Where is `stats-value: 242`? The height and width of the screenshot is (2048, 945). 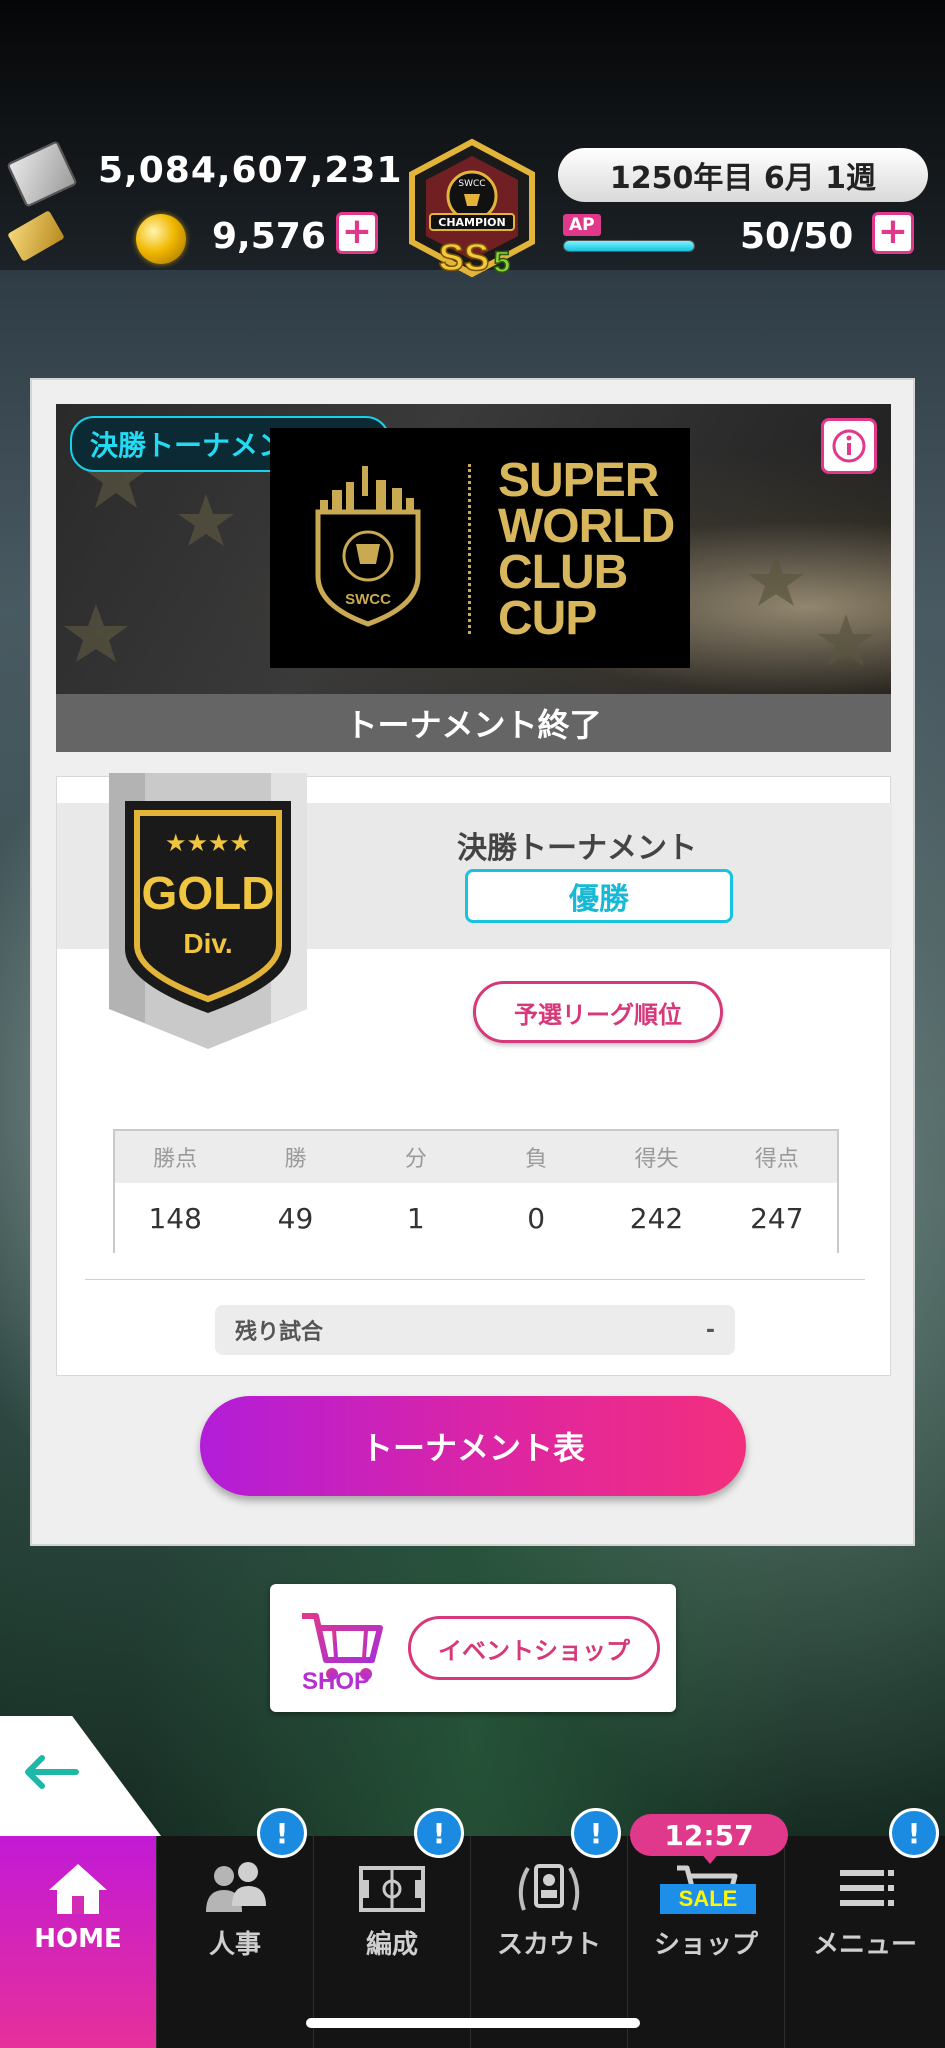
stats-value: 242 is located at coordinates (656, 1218).